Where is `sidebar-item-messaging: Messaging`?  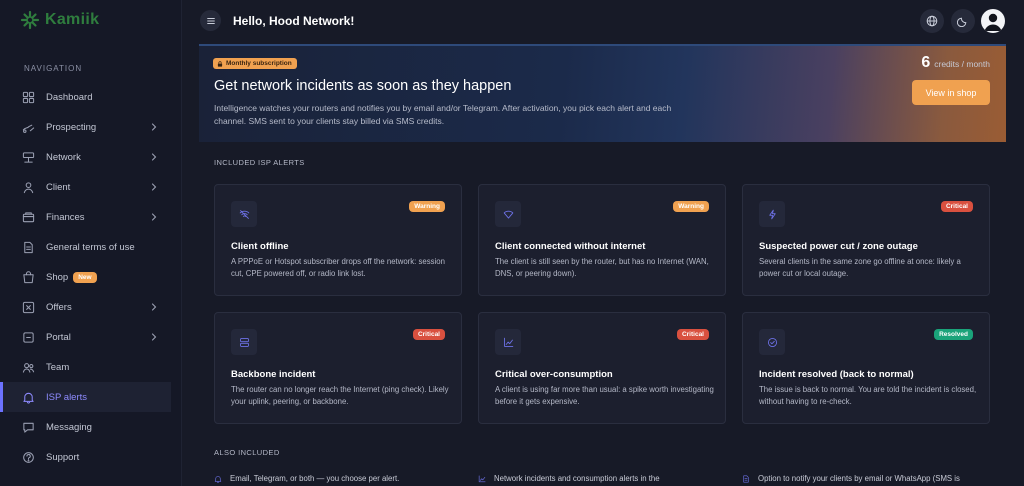
sidebar-item-messaging: Messaging is located at coordinates (85, 427).